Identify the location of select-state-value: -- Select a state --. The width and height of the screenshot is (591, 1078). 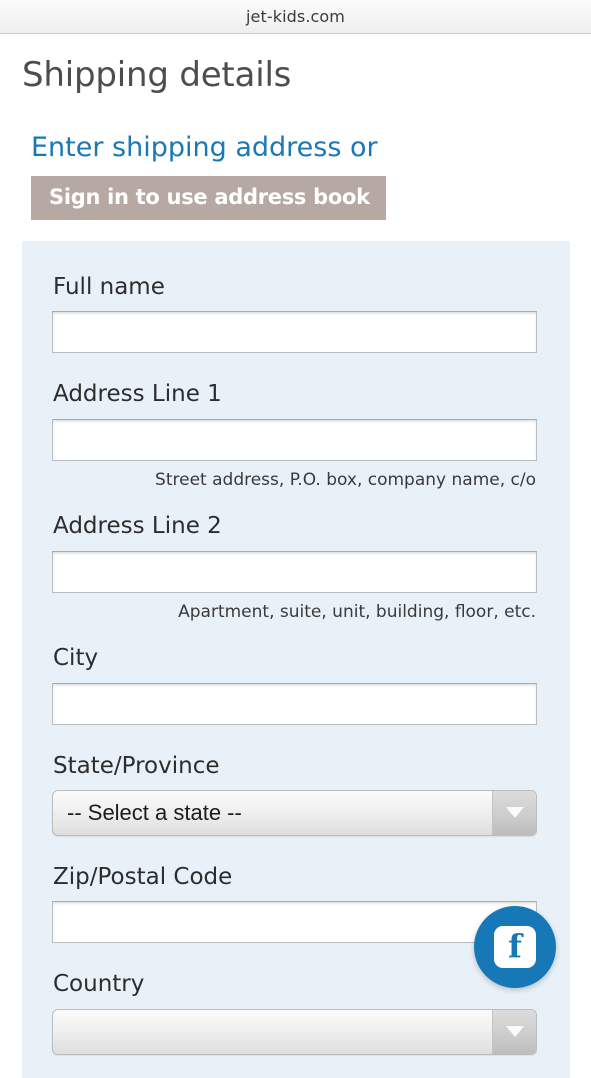
(154, 812).